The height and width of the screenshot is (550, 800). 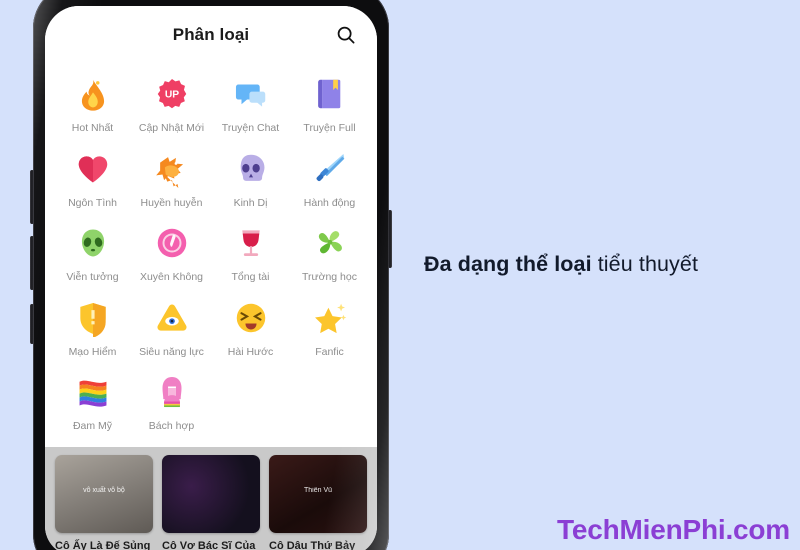 What do you see at coordinates (172, 169) in the screenshot?
I see `dragon-icon` at bounding box center [172, 169].